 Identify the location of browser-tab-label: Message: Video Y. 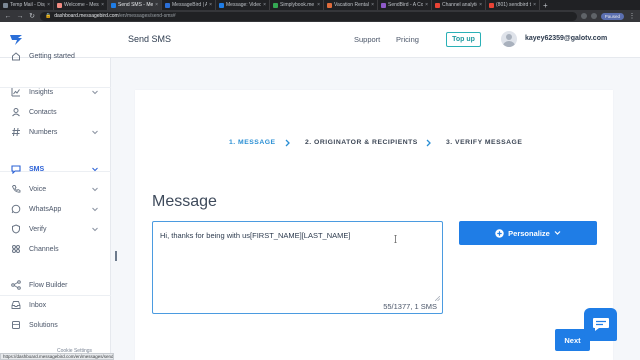
(244, 5).